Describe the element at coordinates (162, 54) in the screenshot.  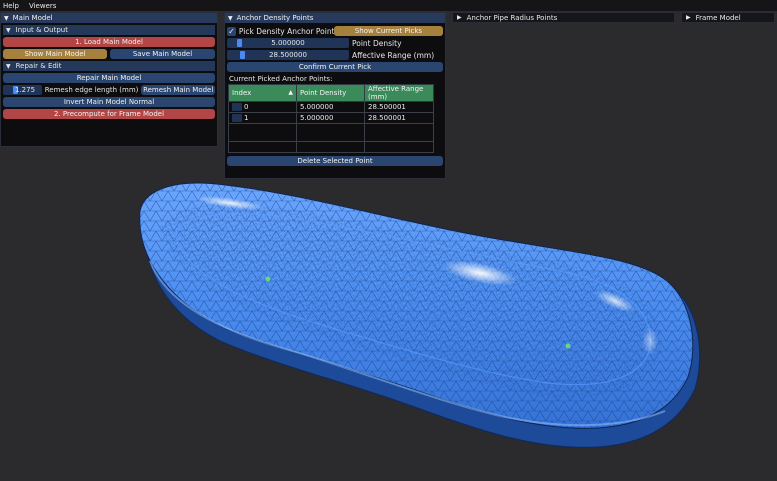
I see `save-main-model-button: Save Main Model` at that location.